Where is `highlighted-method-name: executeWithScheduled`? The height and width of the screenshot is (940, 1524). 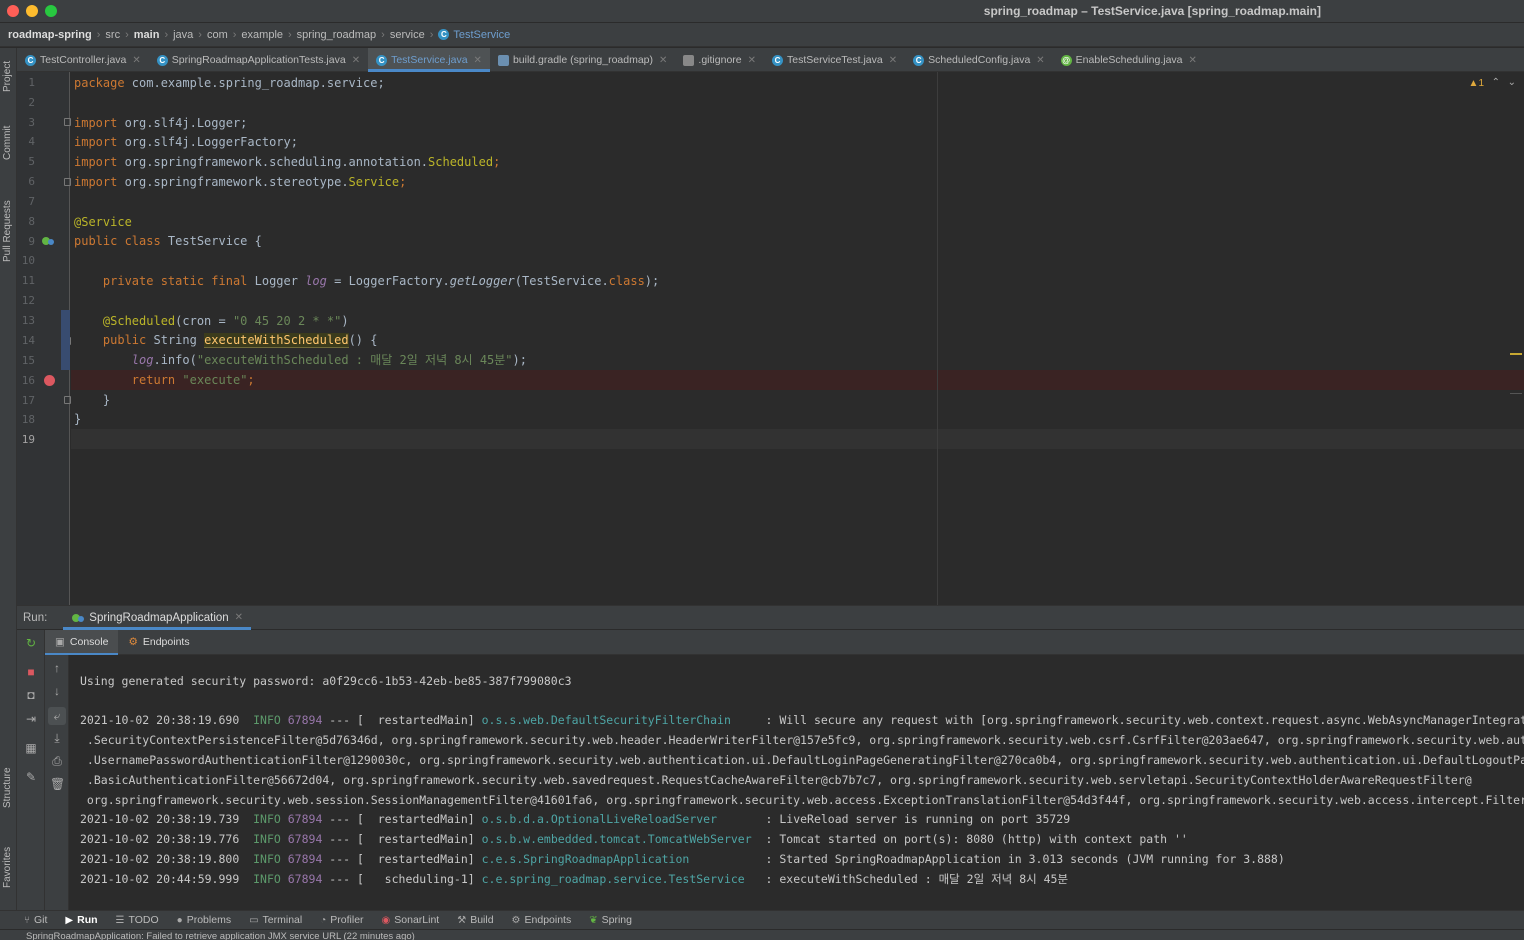
highlighted-method-name: executeWithScheduled is located at coordinates (276, 340).